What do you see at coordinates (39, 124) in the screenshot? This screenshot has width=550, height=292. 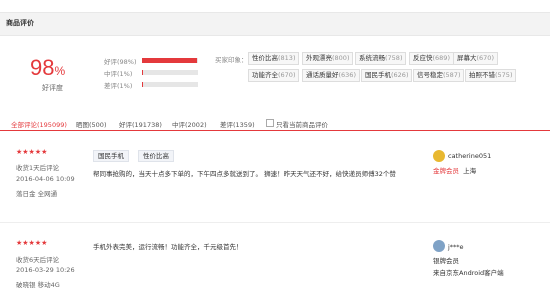 I see `filter-all: 全部评论(195099)` at bounding box center [39, 124].